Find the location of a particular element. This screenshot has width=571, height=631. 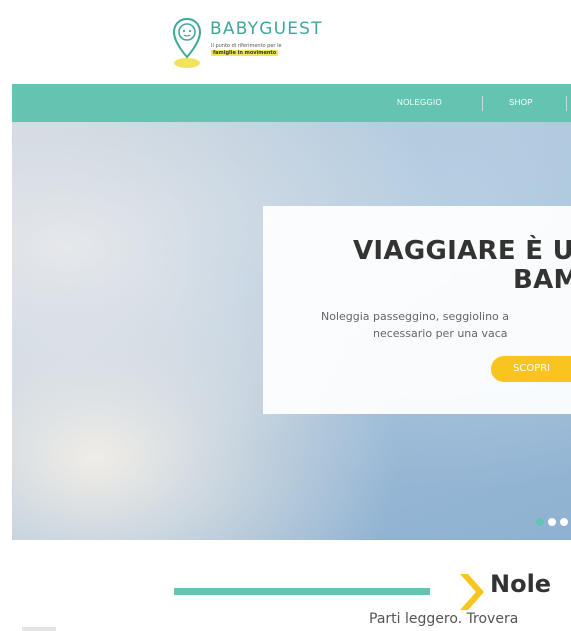

nav-item-shop: SHOP is located at coordinates (521, 103).